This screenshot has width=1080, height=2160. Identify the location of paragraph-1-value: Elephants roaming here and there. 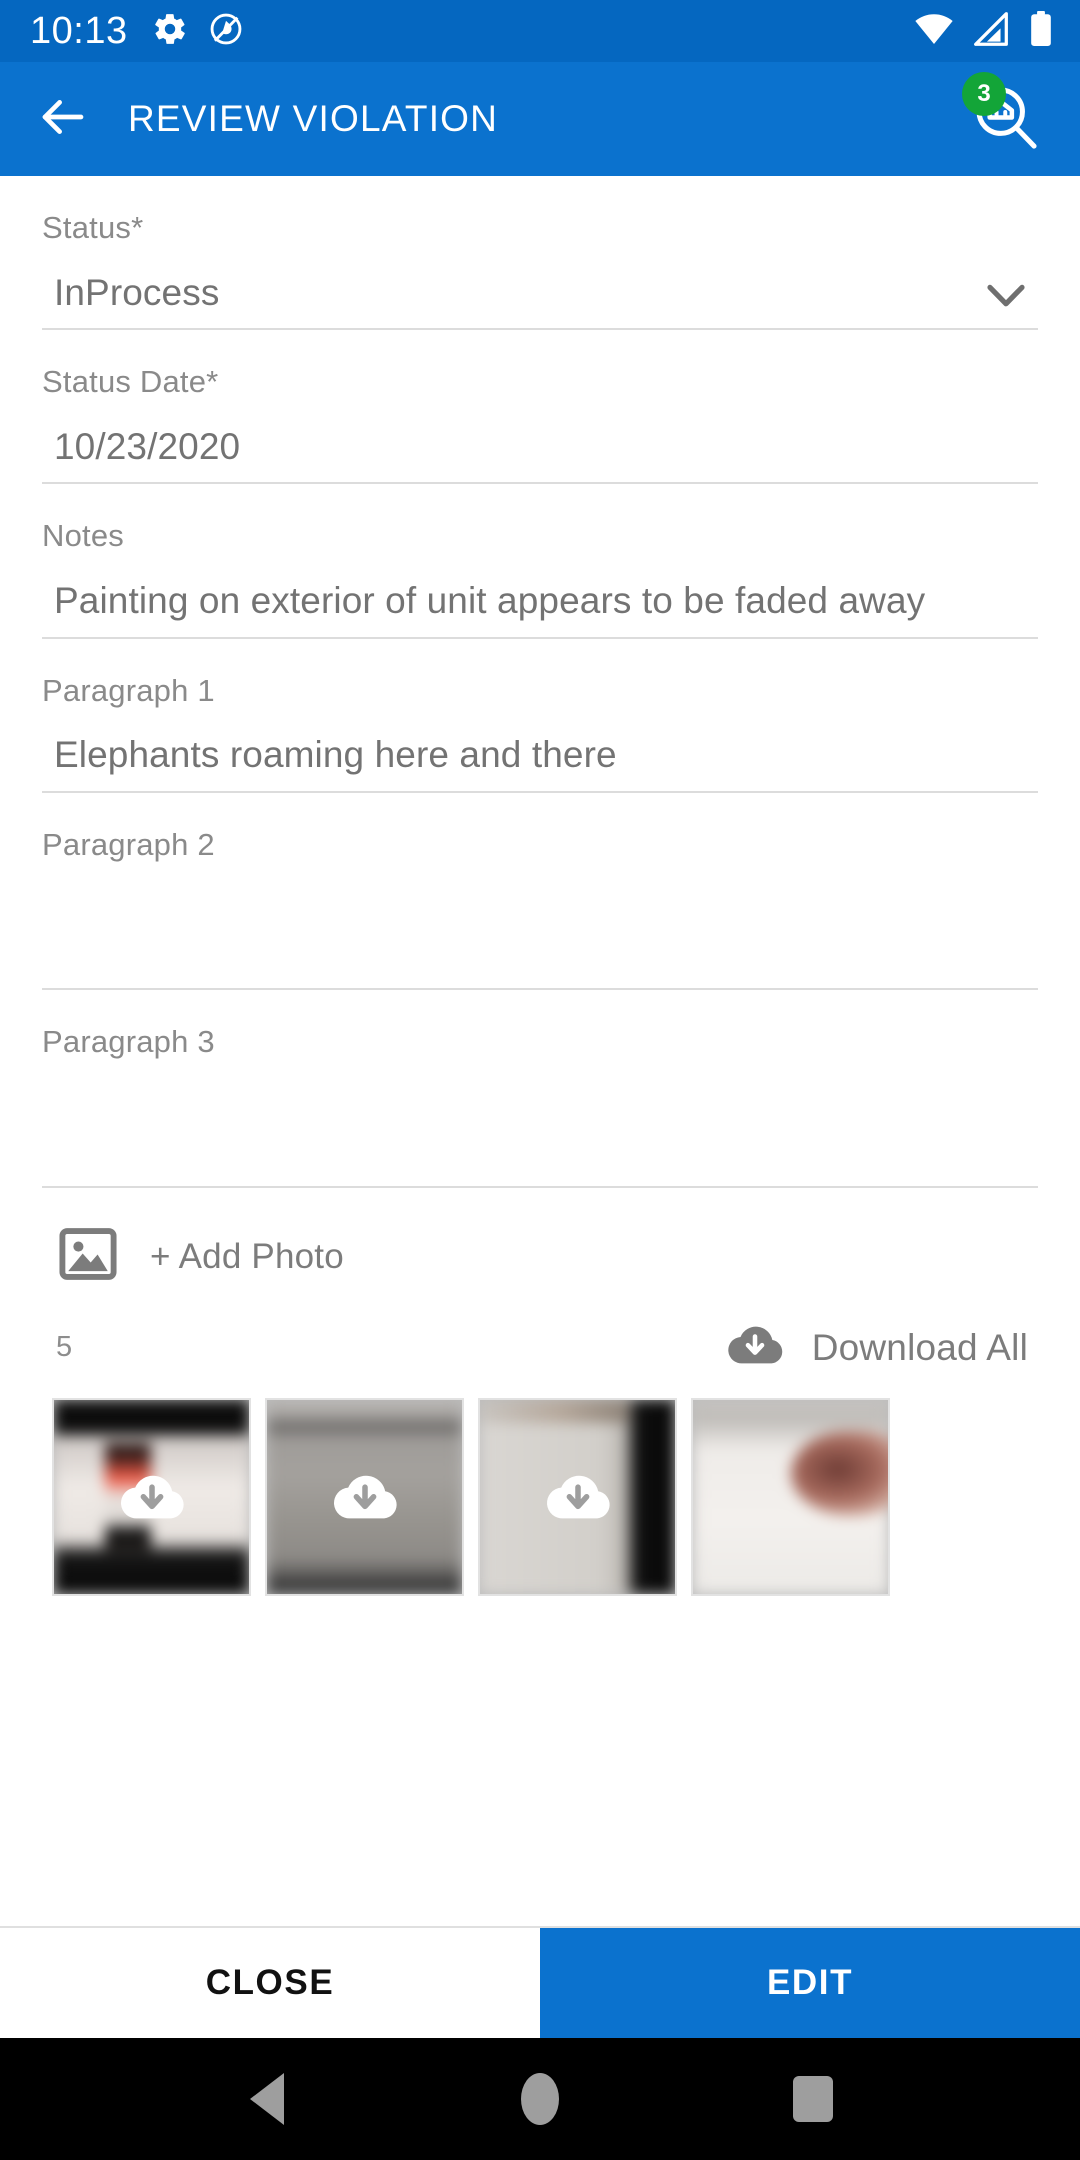
(335, 755).